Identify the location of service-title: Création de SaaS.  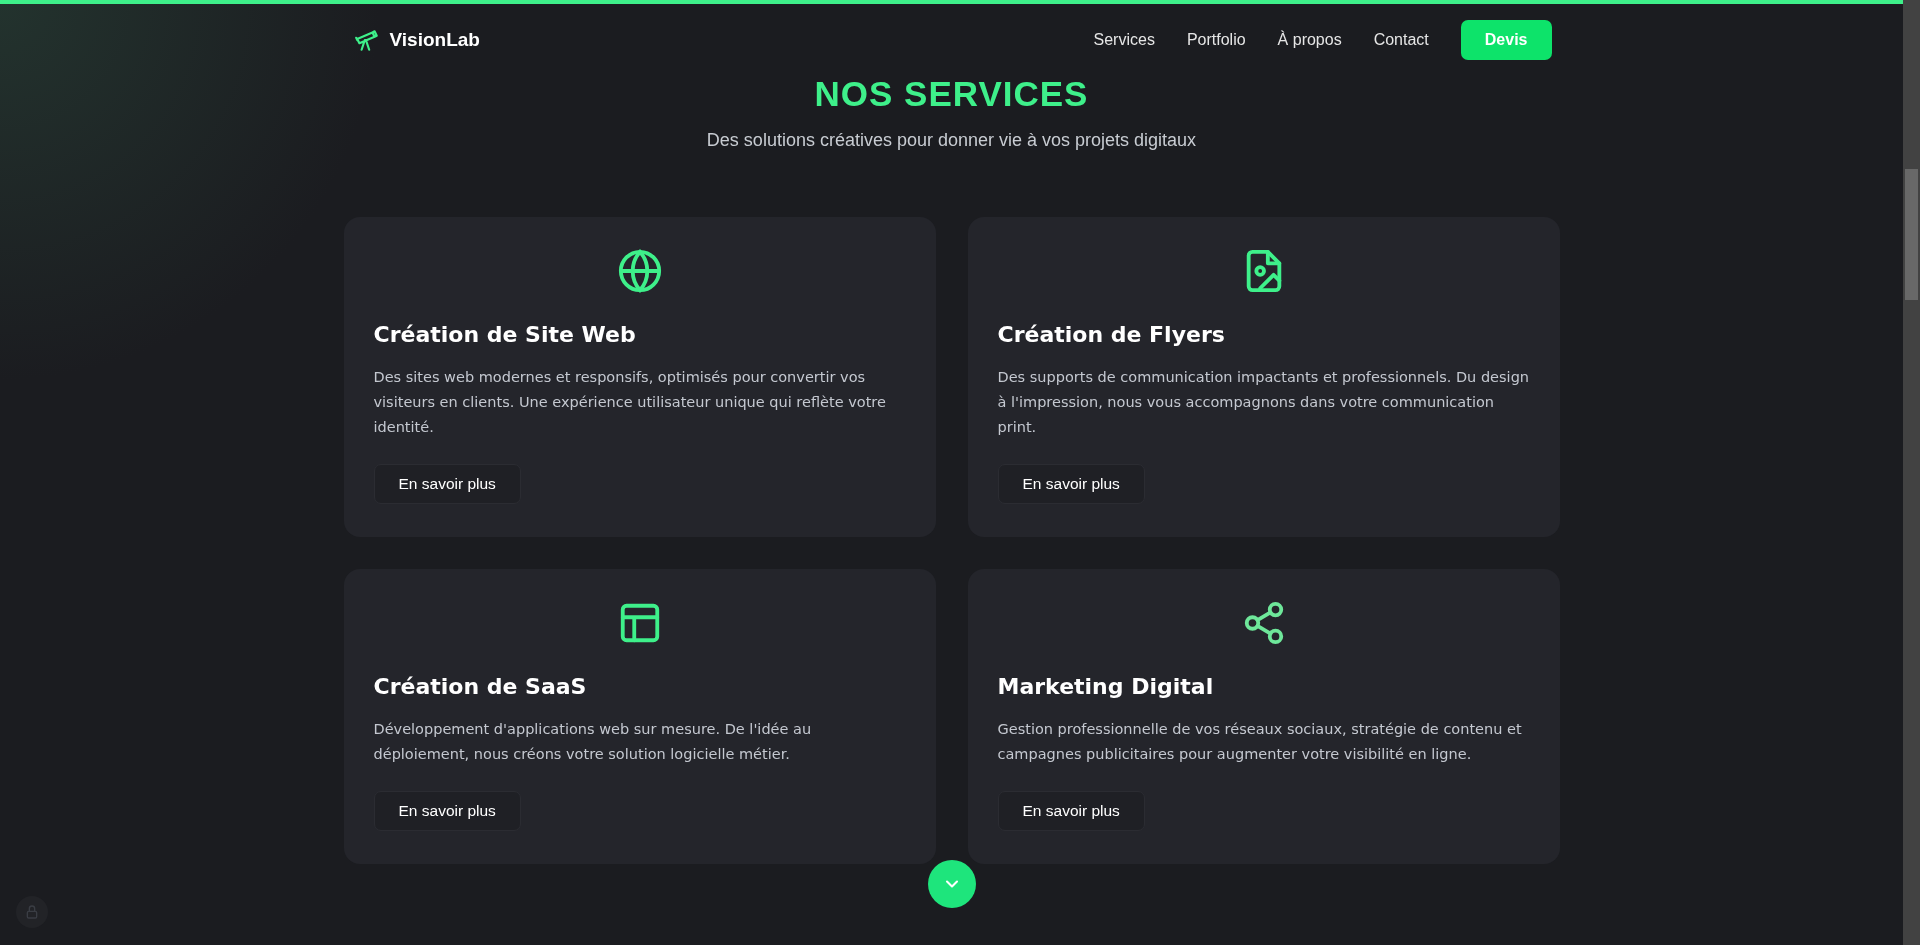
(480, 687).